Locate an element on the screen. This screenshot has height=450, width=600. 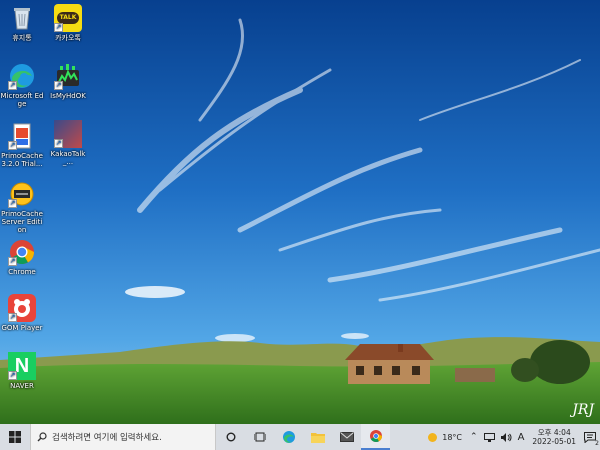
desktop-icon-edge: ↗ Microsoft Edge is located at coordinates (22, 85).